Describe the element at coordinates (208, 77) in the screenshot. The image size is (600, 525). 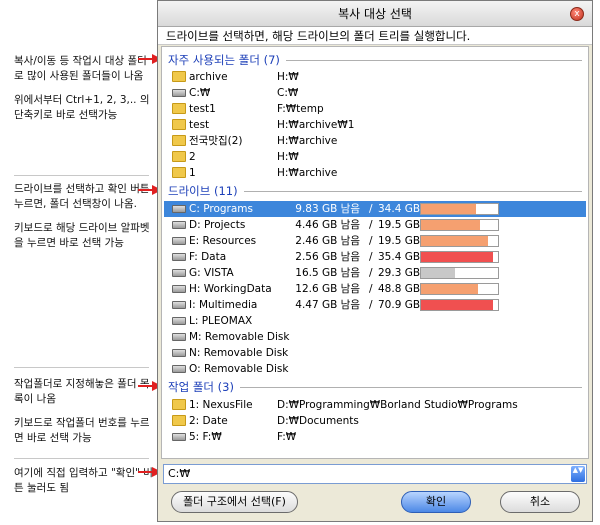
I see `item-name: archive` at that location.